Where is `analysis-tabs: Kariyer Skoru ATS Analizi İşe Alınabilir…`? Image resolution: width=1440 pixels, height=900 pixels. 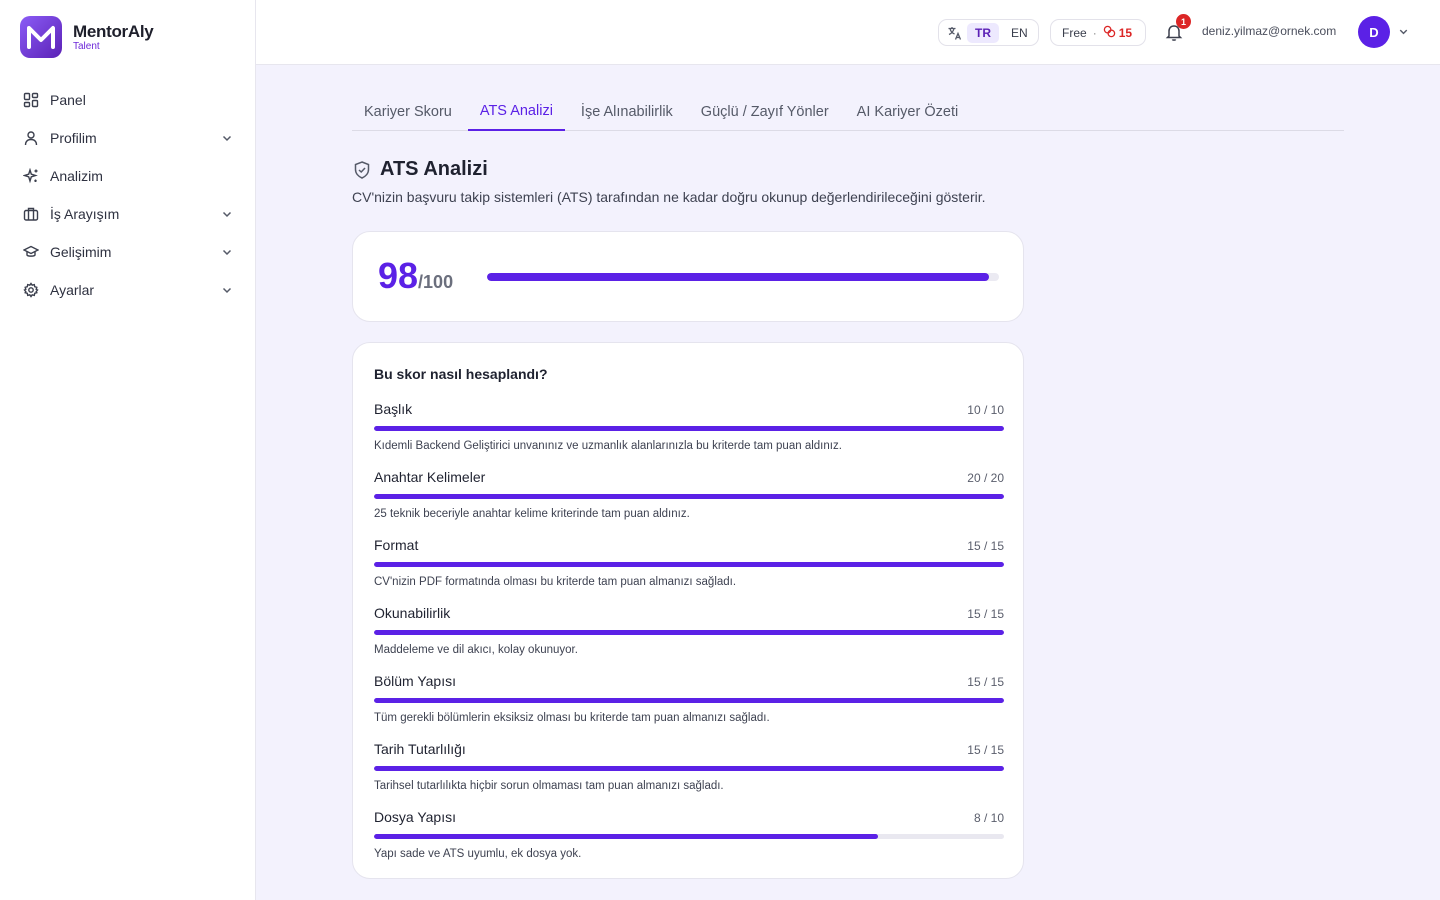 analysis-tabs: Kariyer Skoru ATS Analizi İşe Alınabilir… is located at coordinates (848, 111).